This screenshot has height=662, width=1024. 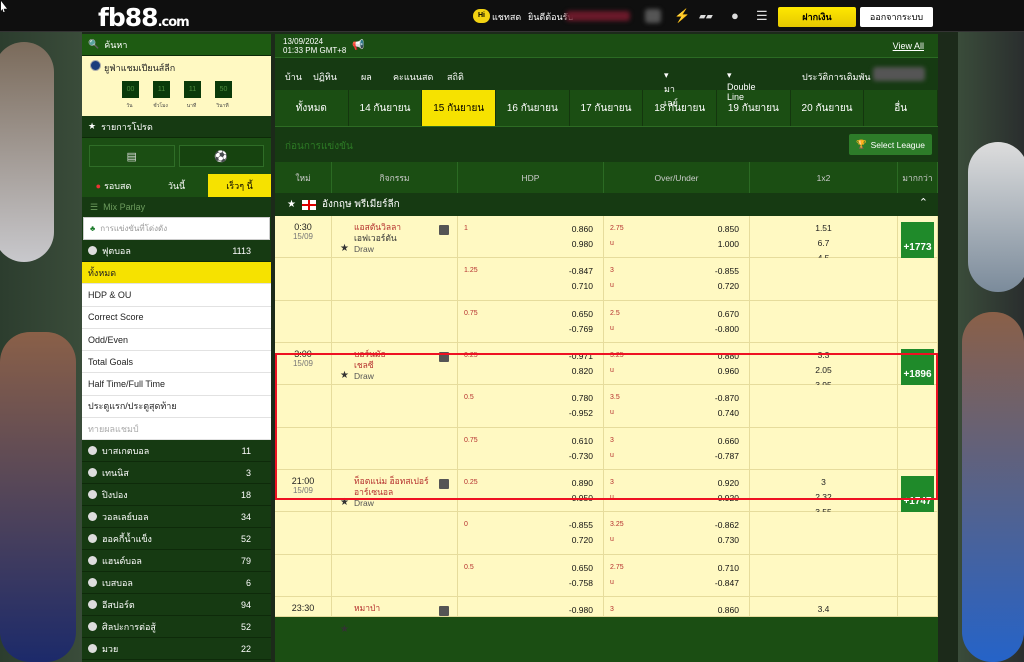 What do you see at coordinates (533, 108) in the screenshot?
I see `tab-date: 16 กันยายน` at bounding box center [533, 108].